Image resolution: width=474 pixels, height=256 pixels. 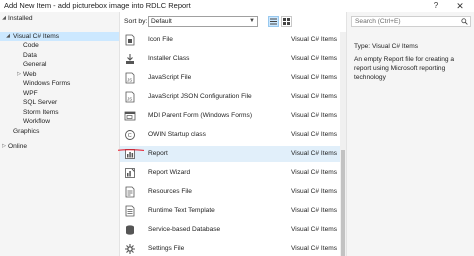 What do you see at coordinates (200, 115) in the screenshot?
I see `item-name: MDI Parent Form (Windows Forms)` at bounding box center [200, 115].